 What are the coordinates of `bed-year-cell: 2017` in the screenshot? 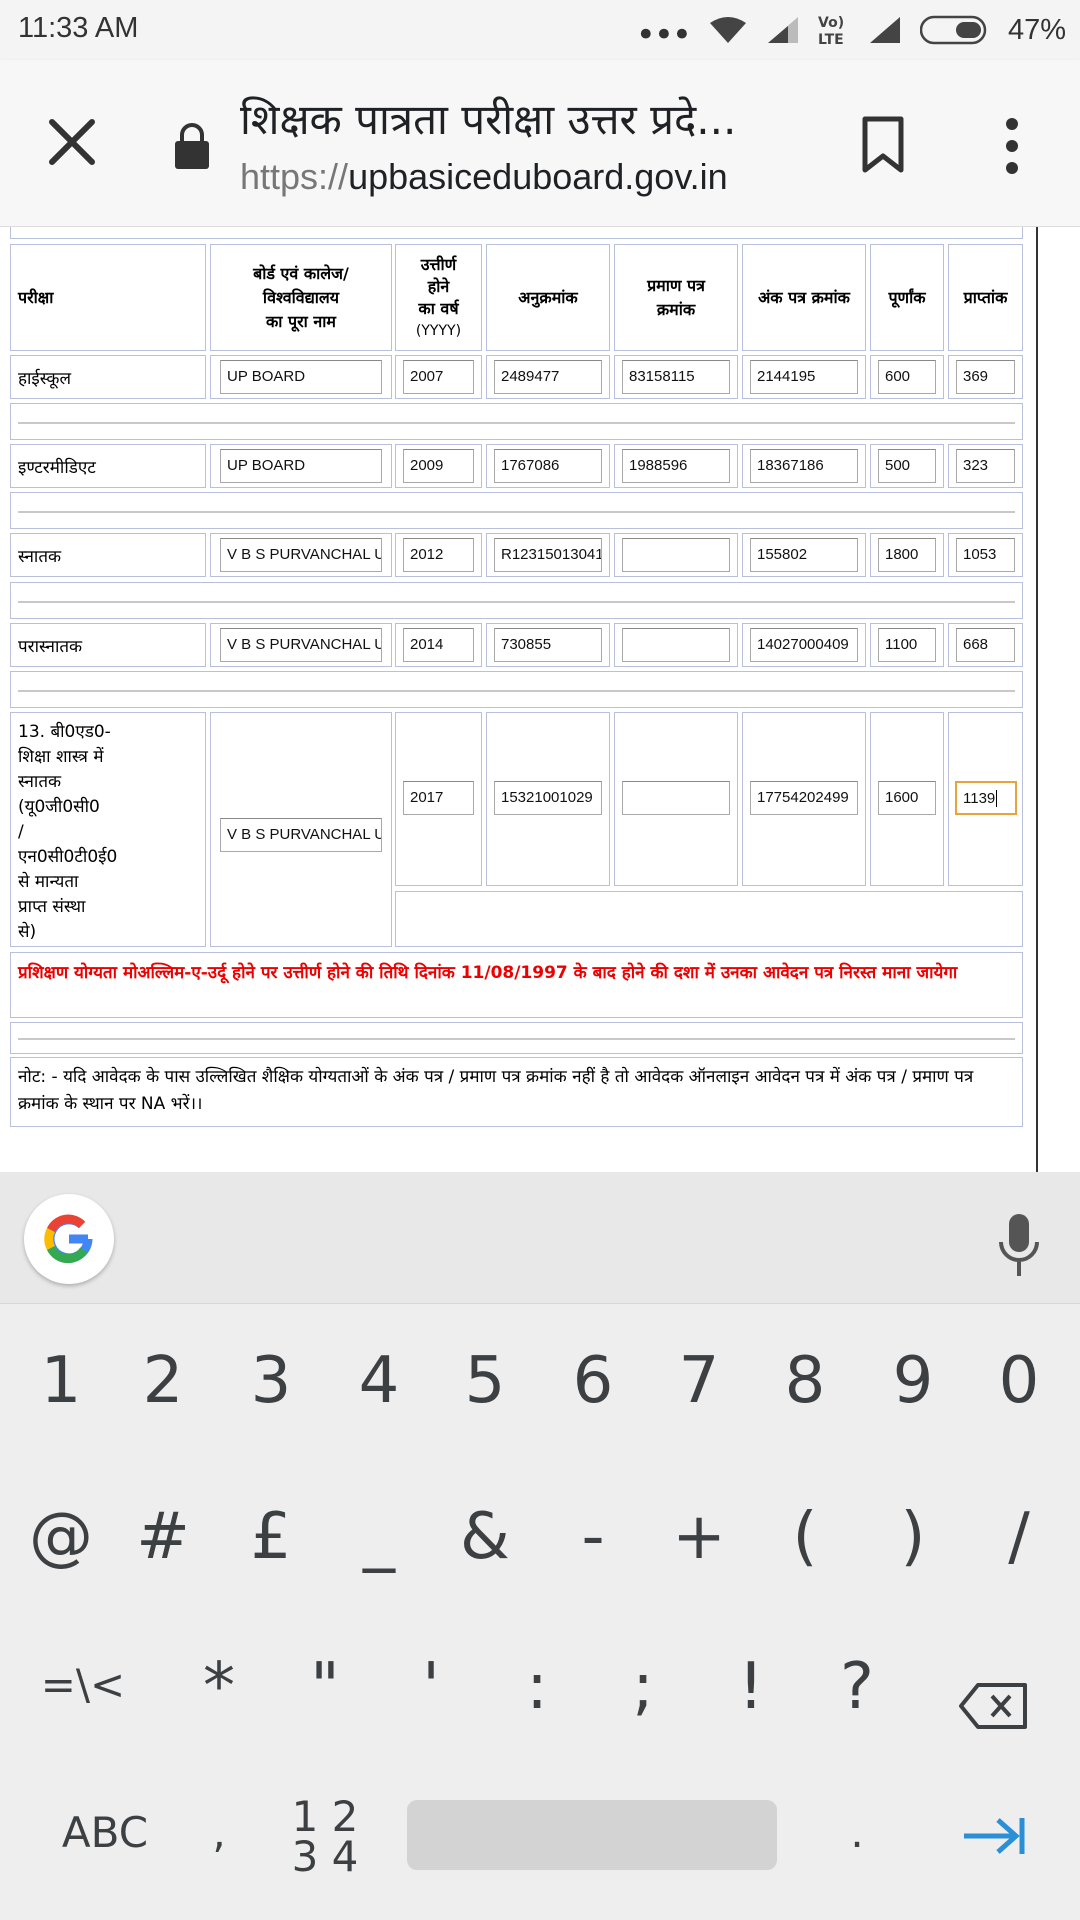 It's located at (438, 799).